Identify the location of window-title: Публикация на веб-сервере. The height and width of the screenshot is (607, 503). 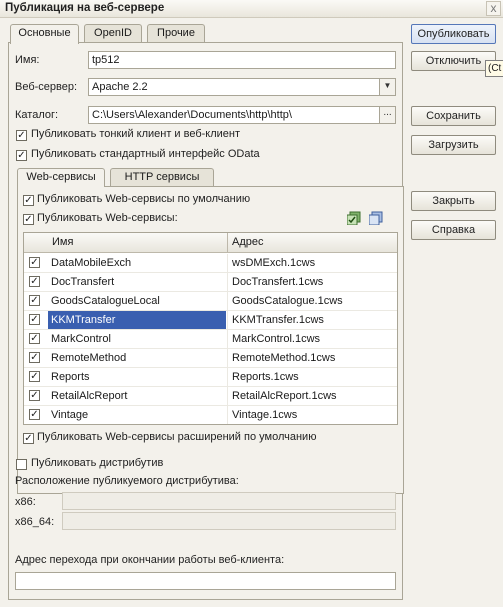
(85, 8).